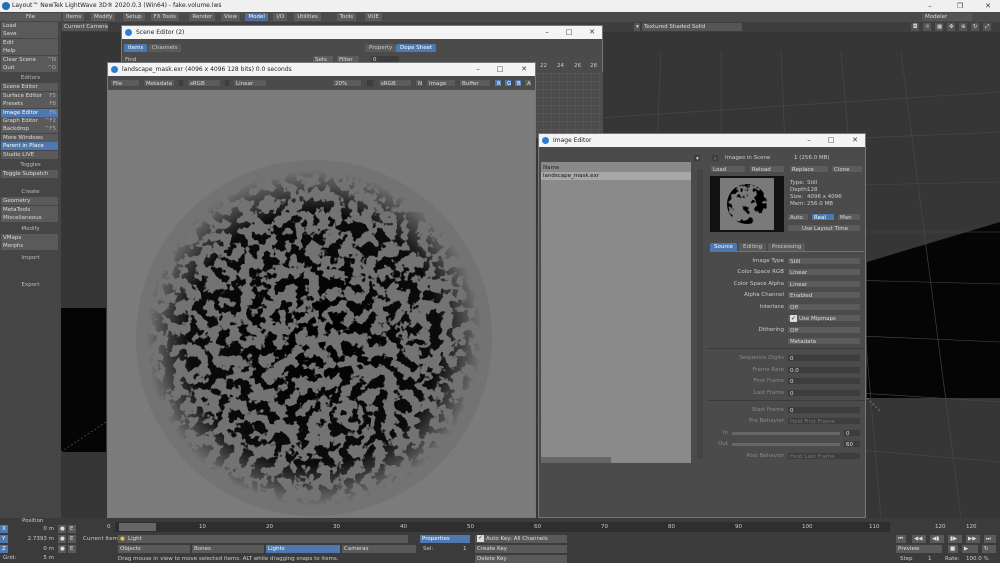 Image resolution: width=1000 pixels, height=563 pixels. Describe the element at coordinates (137, 527) in the screenshot. I see `timeline-scrubber` at that location.